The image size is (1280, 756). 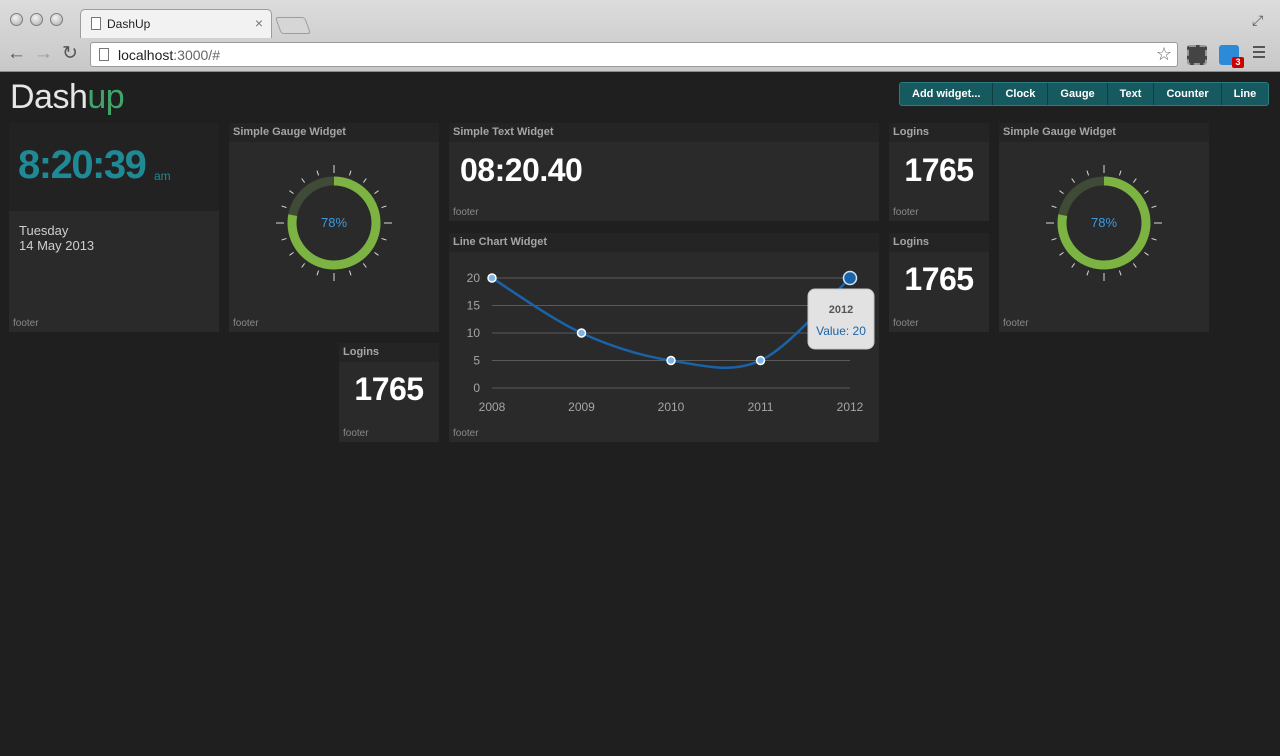 What do you see at coordinates (671, 407) in the screenshot?
I see `x-tick-label: 2010` at bounding box center [671, 407].